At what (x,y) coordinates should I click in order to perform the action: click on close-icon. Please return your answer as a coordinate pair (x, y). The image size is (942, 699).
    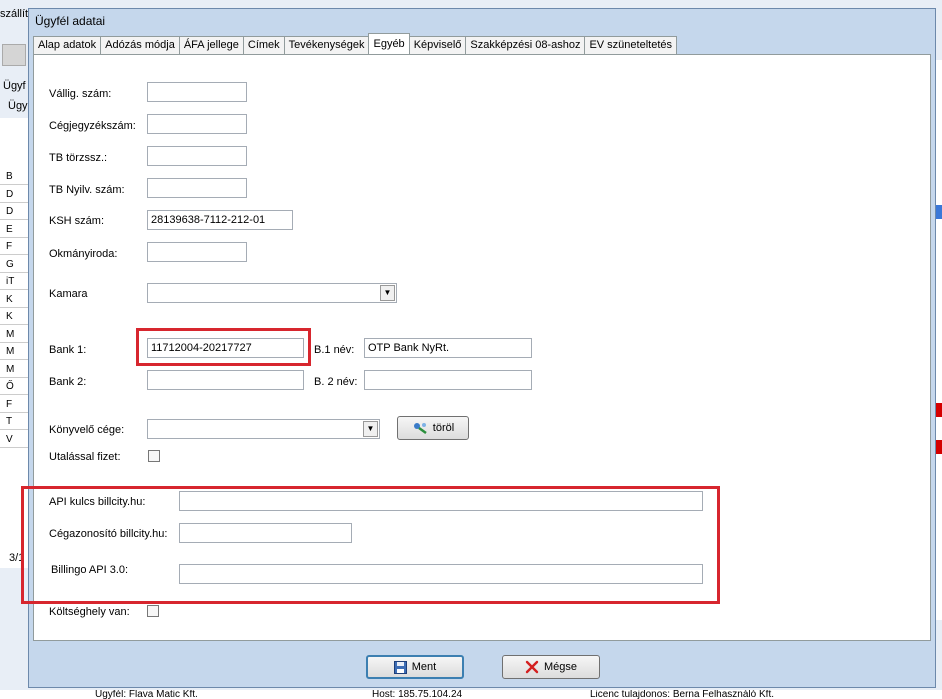
    Looking at the image, I should click on (532, 667).